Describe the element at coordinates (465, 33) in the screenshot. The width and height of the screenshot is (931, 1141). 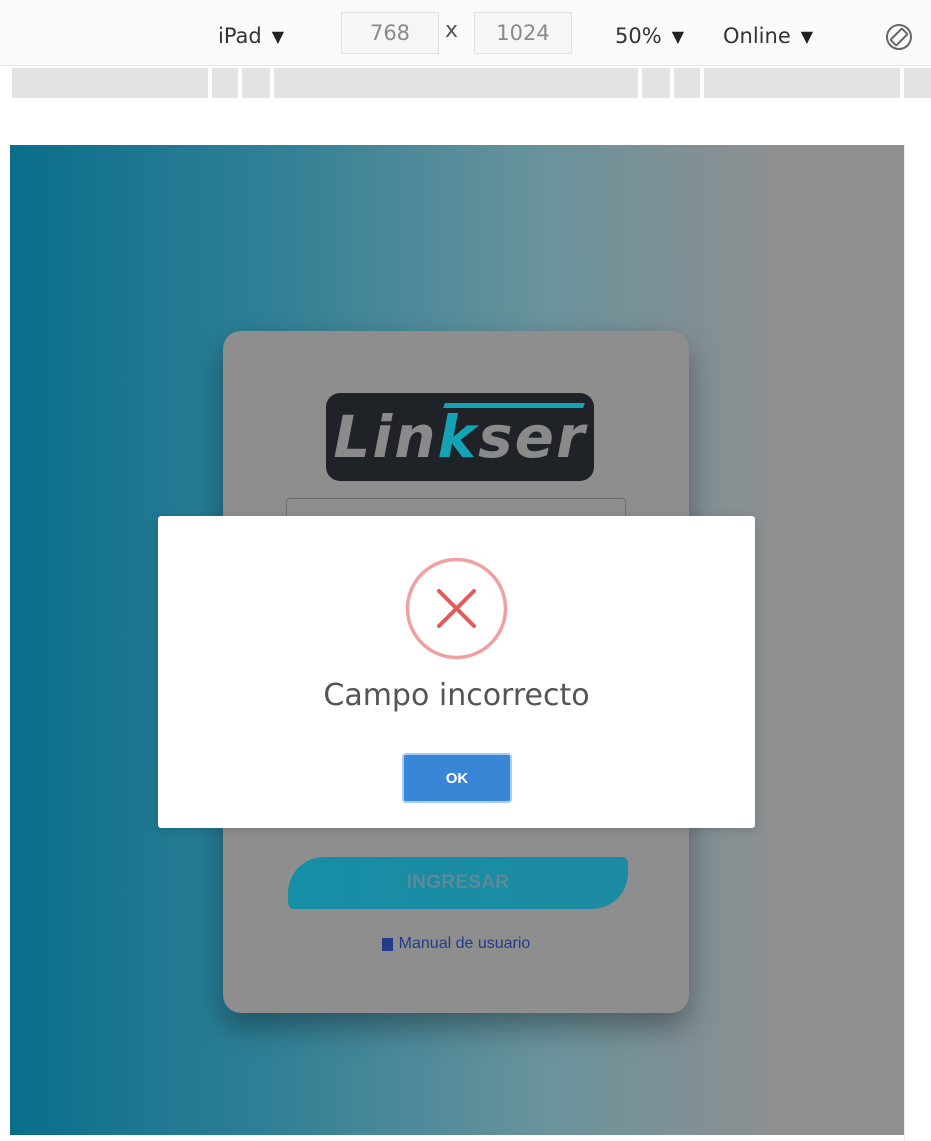
I see `device-toolbar: iPad ▼ 768 x 1024 50% ▼ Online ▼` at that location.